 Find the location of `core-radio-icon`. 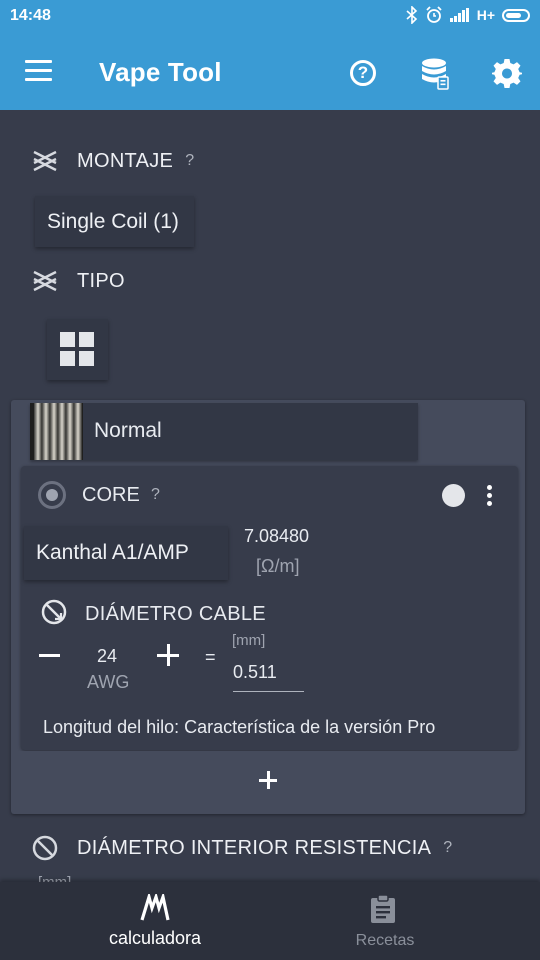

core-radio-icon is located at coordinates (52, 495).